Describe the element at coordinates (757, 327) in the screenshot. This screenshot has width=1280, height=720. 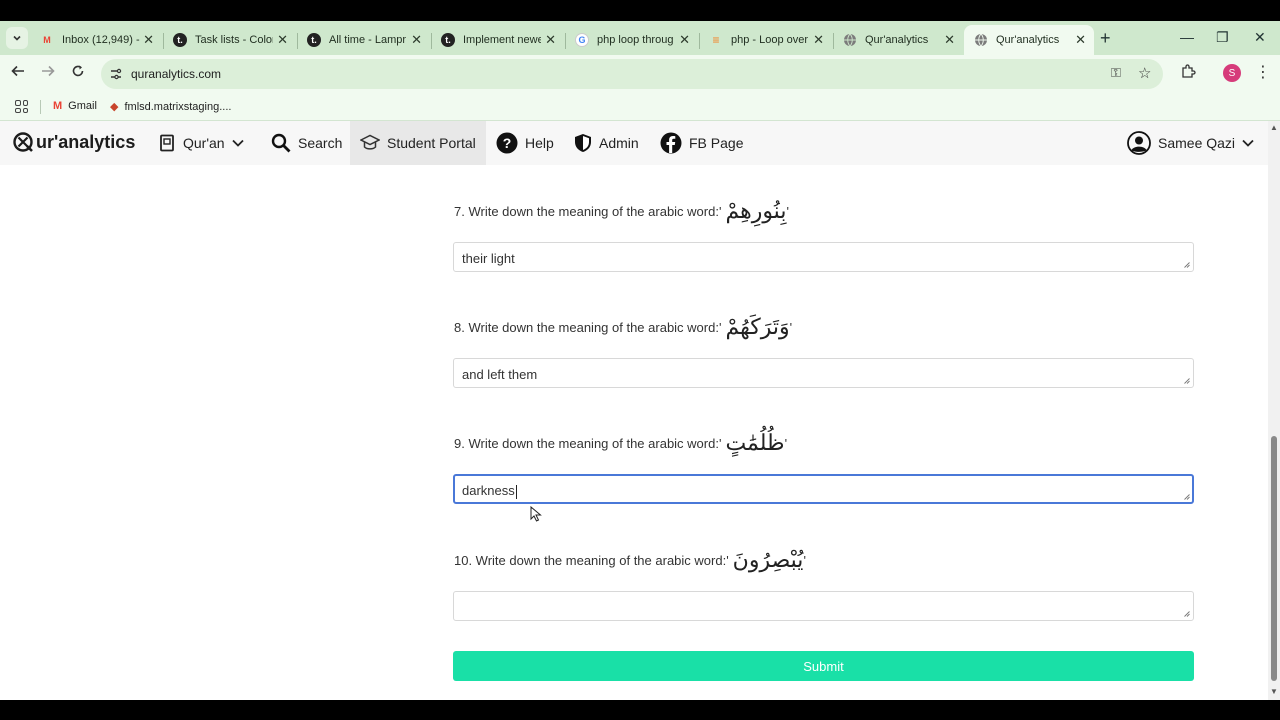
I see `arabic-word: وَتَرَكَهُمْ` at that location.